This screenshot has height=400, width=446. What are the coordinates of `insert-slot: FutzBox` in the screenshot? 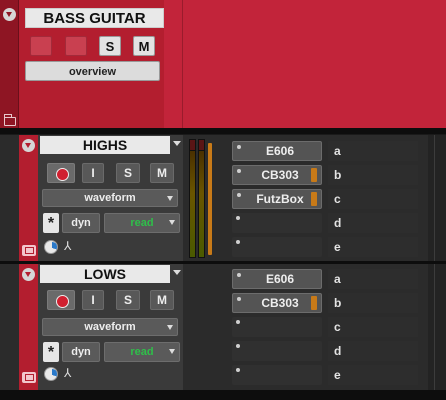 It's located at (277, 199).